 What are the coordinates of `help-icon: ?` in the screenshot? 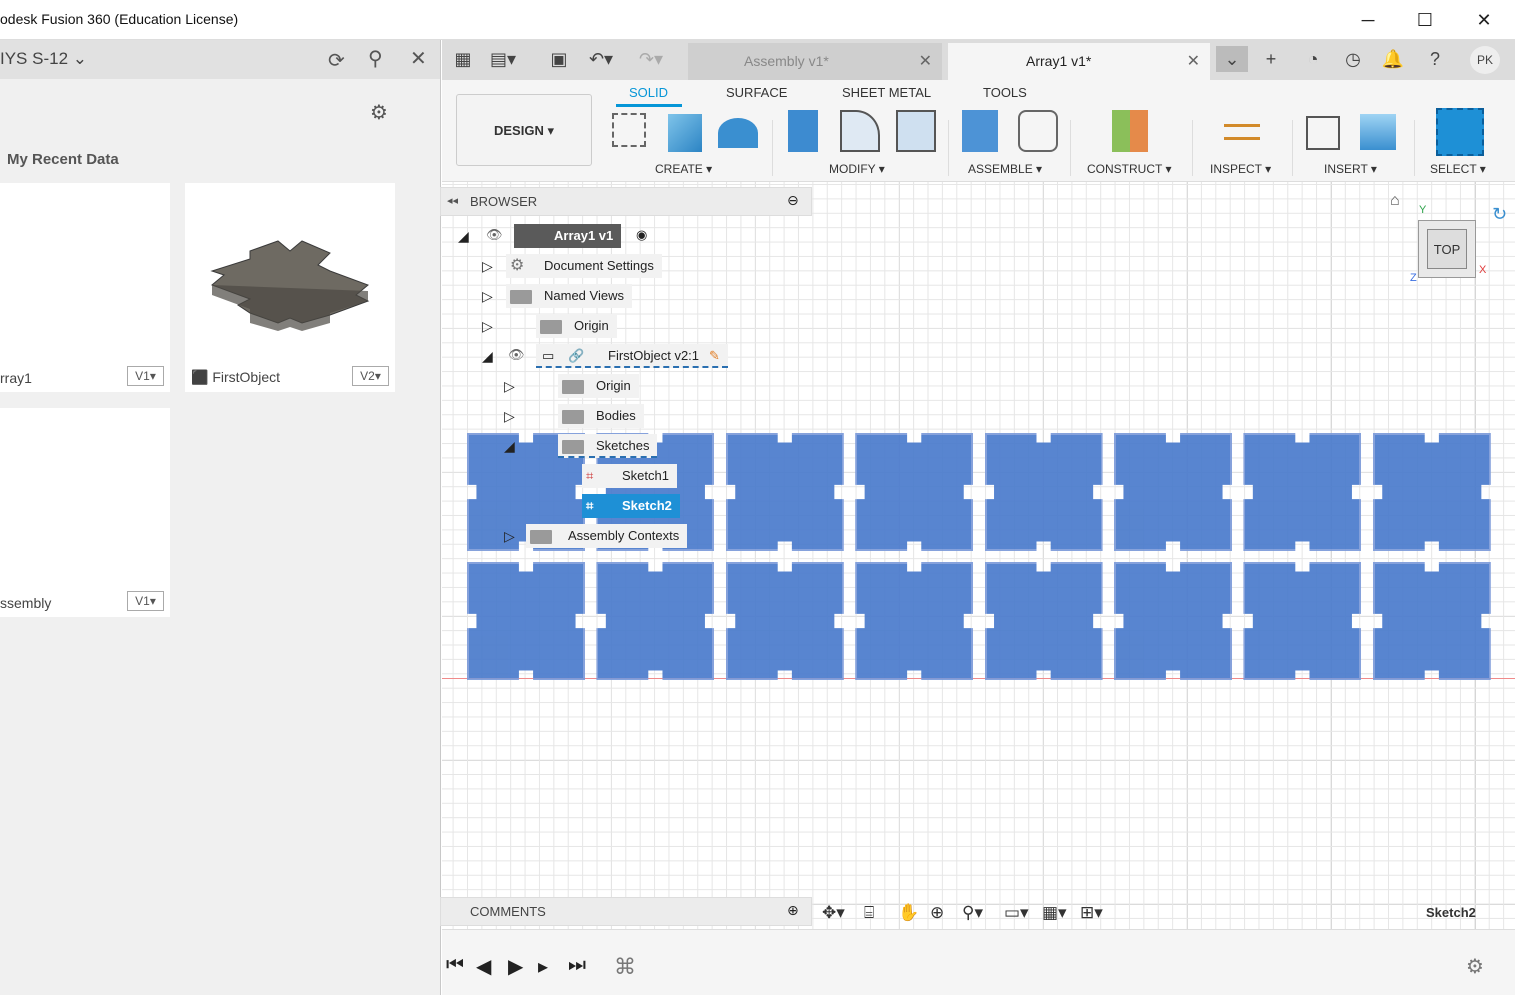 It's located at (1435, 59).